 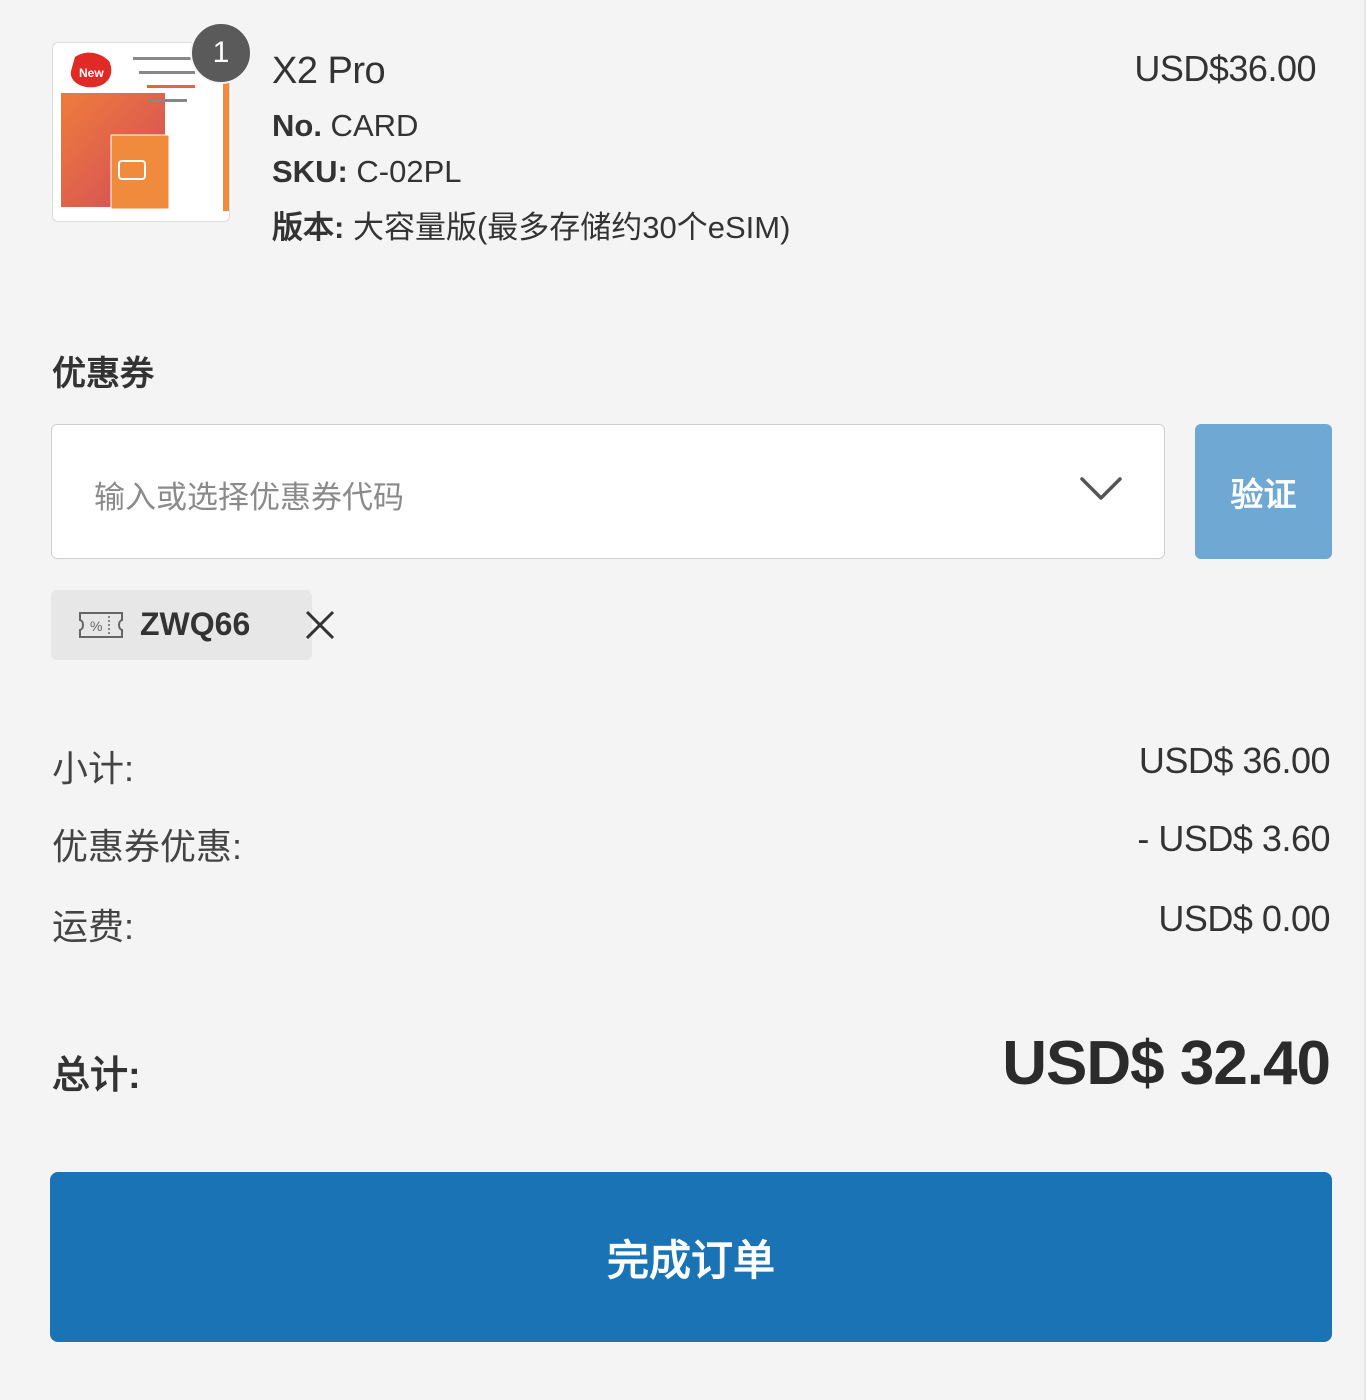 What do you see at coordinates (1101, 489) in the screenshot?
I see `chevron-down-icon` at bounding box center [1101, 489].